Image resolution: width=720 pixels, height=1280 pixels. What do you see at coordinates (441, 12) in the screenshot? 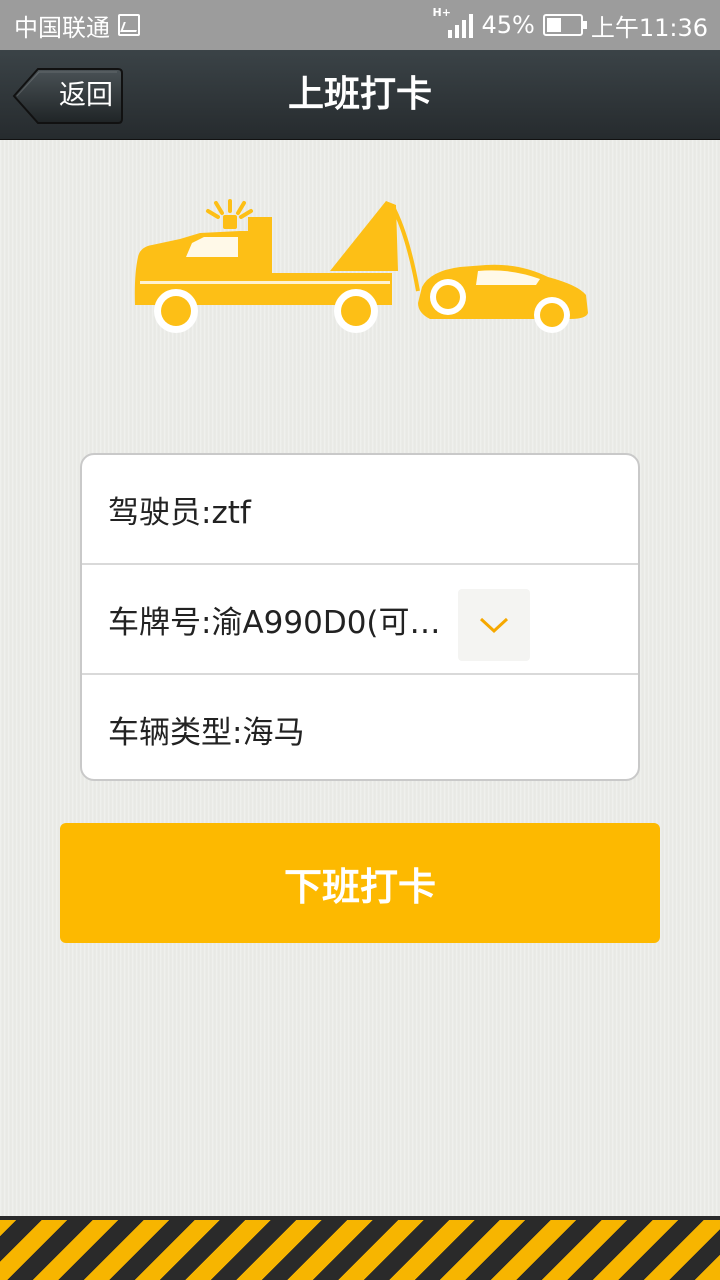
I see `network-type: H+` at bounding box center [441, 12].